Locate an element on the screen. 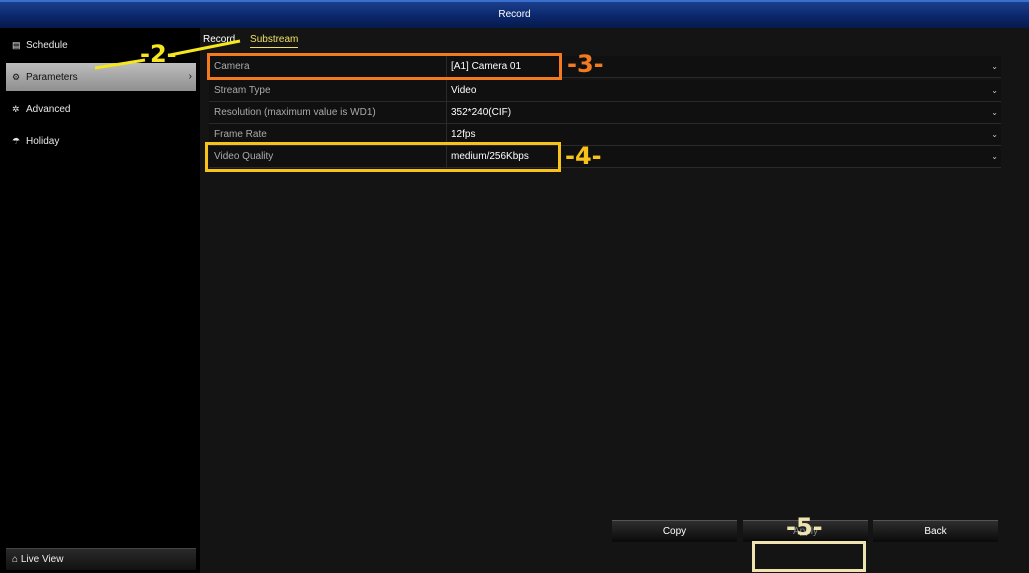 This screenshot has width=1029, height=573. annotation-step-4: -4- is located at coordinates (583, 156).